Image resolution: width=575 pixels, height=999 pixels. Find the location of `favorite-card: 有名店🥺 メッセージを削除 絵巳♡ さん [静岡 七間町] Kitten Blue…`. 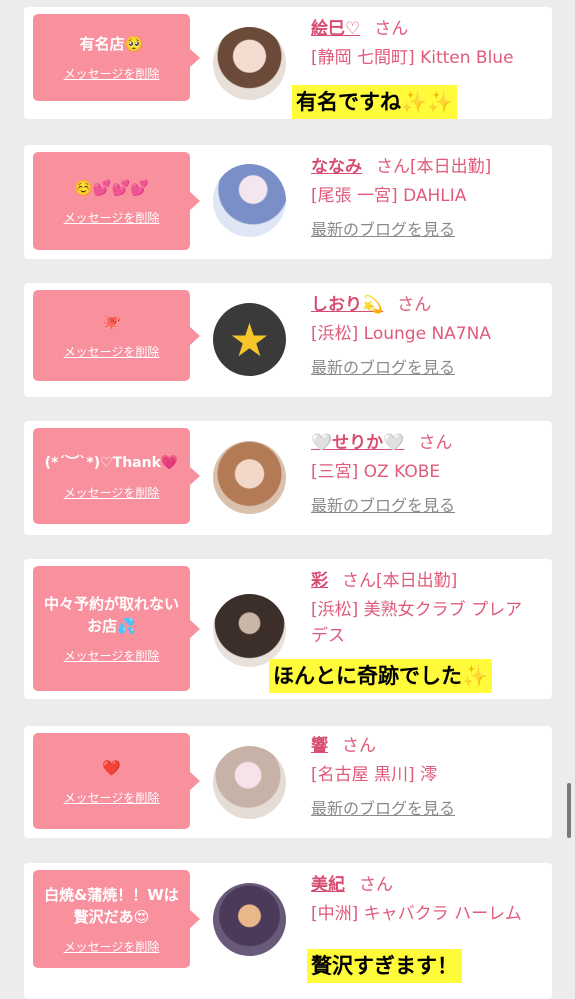

favorite-card: 有名店🥺 メッセージを削除 絵巳♡ さん [静岡 七間町] Kitten Blue… is located at coordinates (288, 63).